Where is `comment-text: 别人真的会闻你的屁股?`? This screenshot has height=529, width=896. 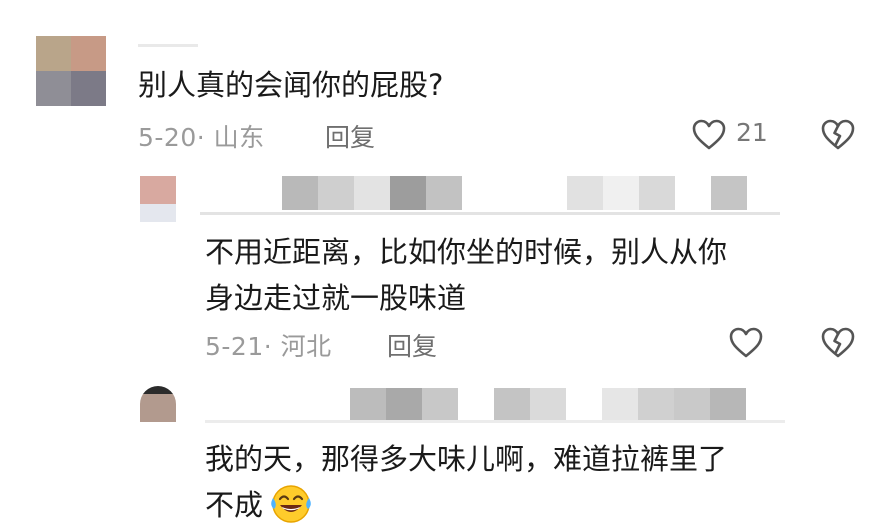
comment-text: 别人真的会闻你的屁股? is located at coordinates (291, 85).